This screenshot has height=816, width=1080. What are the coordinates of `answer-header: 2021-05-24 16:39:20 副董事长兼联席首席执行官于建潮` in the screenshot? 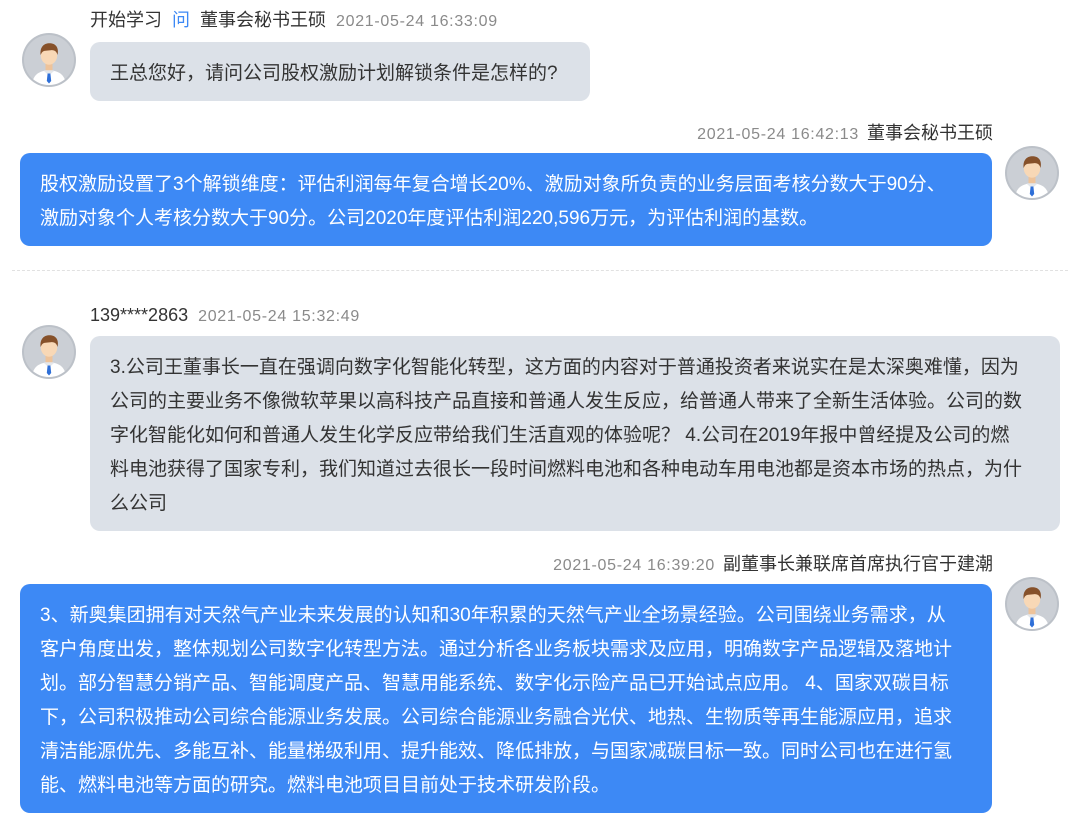 It's located at (773, 564).